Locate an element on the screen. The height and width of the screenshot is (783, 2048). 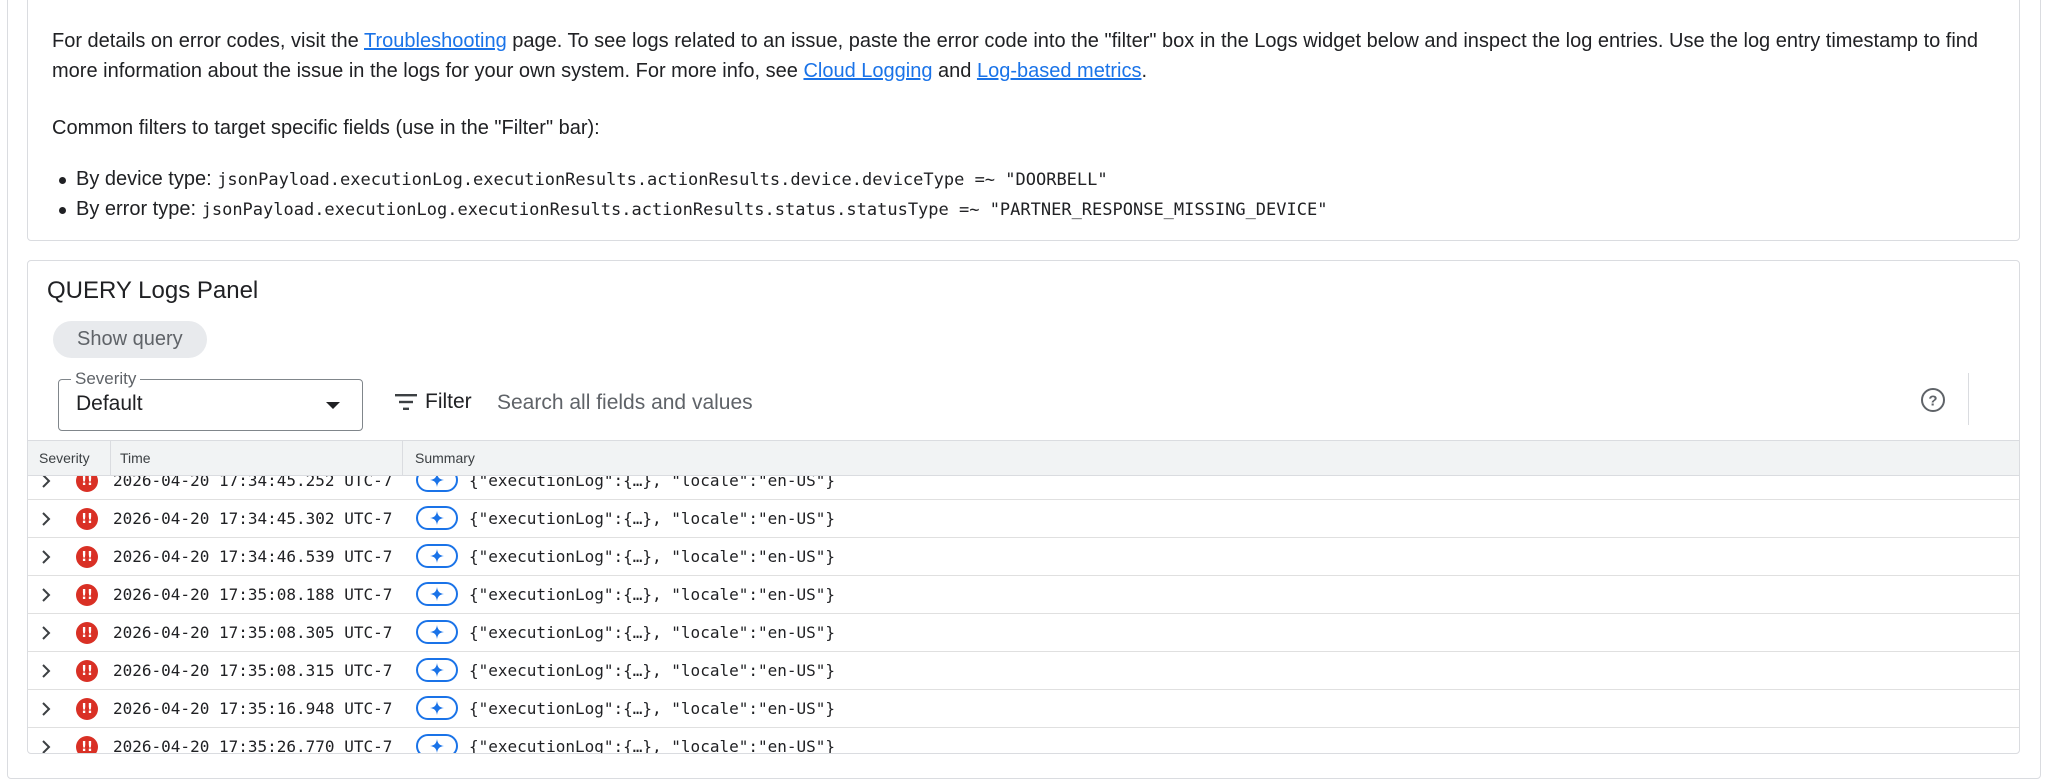
cloud-logging-link: Cloud Logging is located at coordinates (867, 71).